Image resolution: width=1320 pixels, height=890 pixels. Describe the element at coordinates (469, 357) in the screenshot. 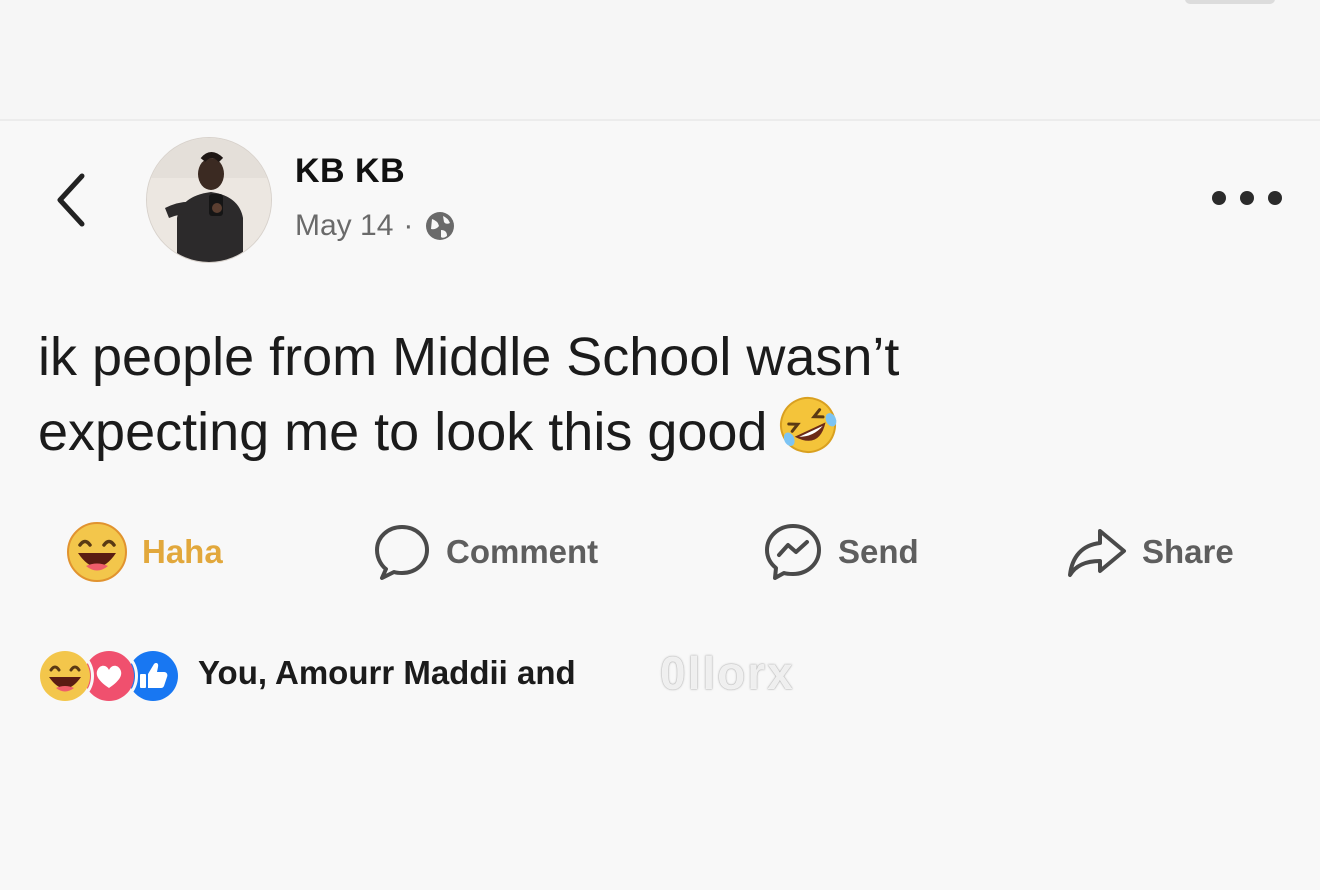

I see `post-text-line: ik people from Middle School wasn’t` at that location.